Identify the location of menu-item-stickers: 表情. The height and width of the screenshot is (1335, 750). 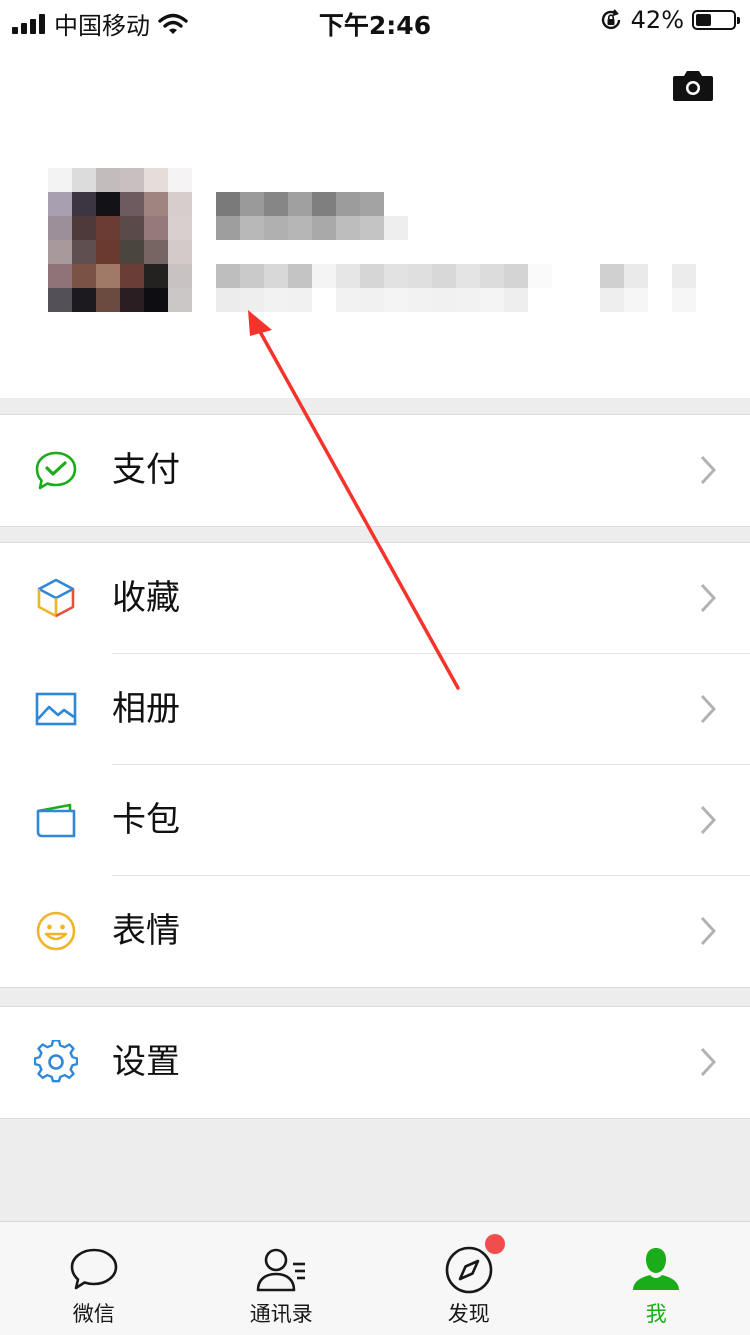
(375, 931).